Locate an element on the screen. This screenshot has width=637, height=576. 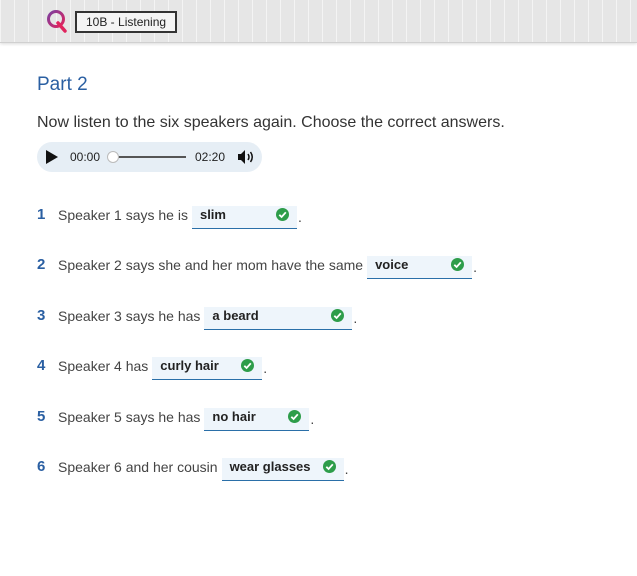
question-prompt: Speaker 1 says he is is located at coordinates (123, 215).